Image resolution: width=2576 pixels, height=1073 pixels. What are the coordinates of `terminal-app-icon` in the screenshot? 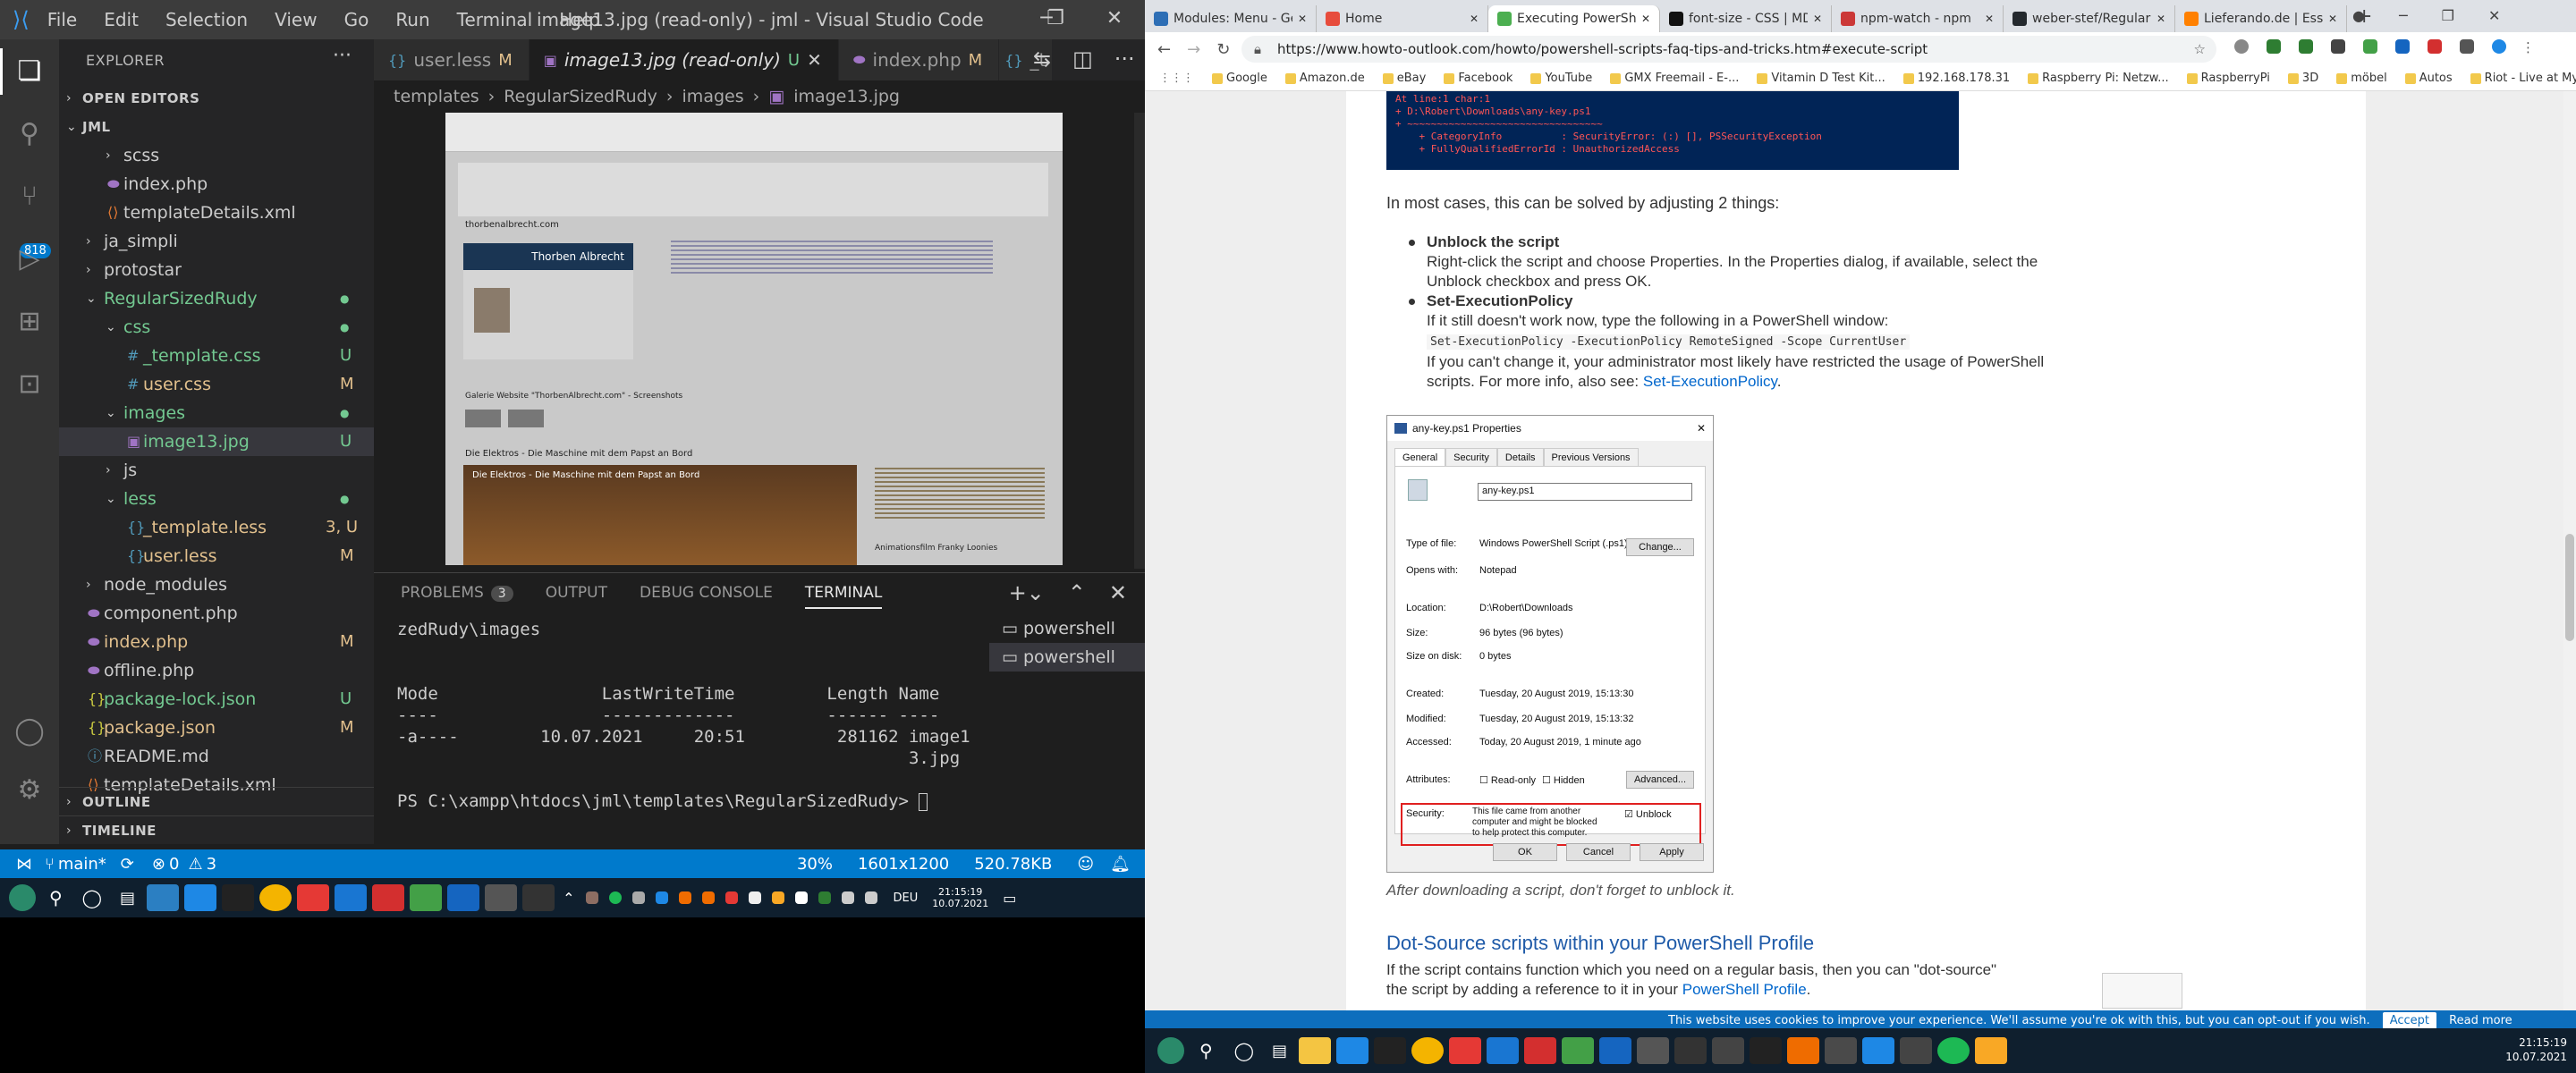 It's located at (238, 897).